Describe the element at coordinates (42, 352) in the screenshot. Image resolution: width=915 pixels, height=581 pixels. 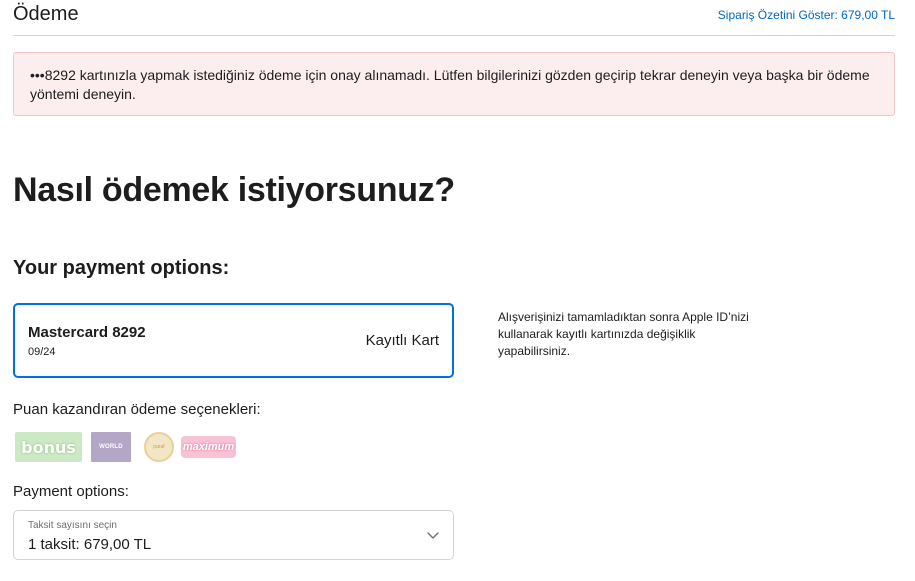
I see `card-expiry: 09/24` at that location.